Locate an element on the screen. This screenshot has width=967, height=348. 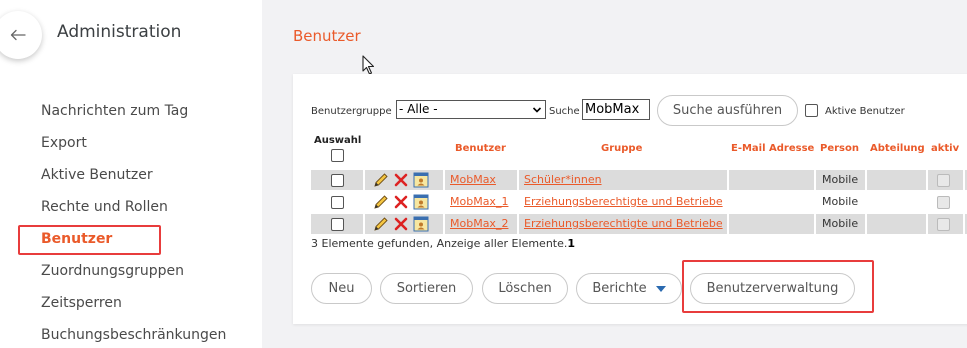
sort-button: Sortieren is located at coordinates (426, 288).